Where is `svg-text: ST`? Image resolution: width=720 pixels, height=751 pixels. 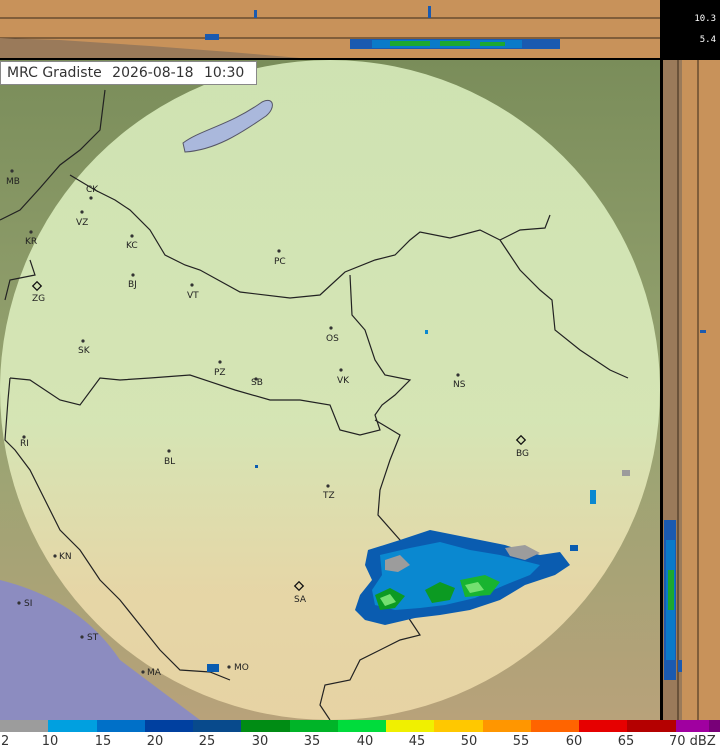 svg-text: ST is located at coordinates (93, 638).